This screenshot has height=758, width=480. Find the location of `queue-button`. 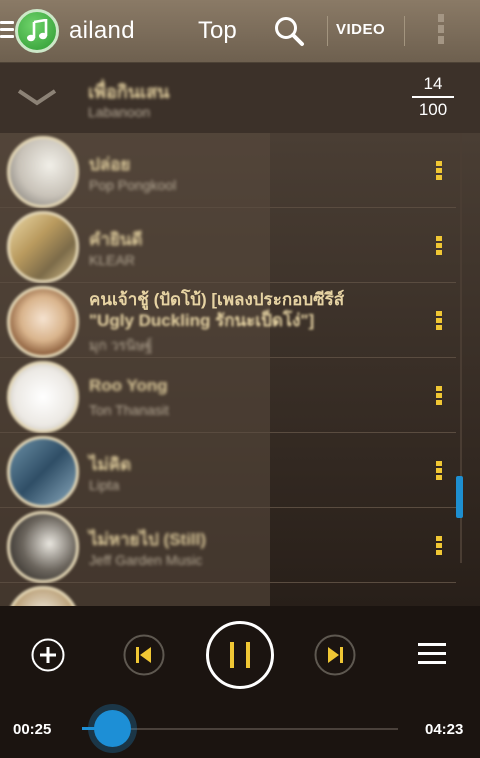

queue-button is located at coordinates (432, 656).